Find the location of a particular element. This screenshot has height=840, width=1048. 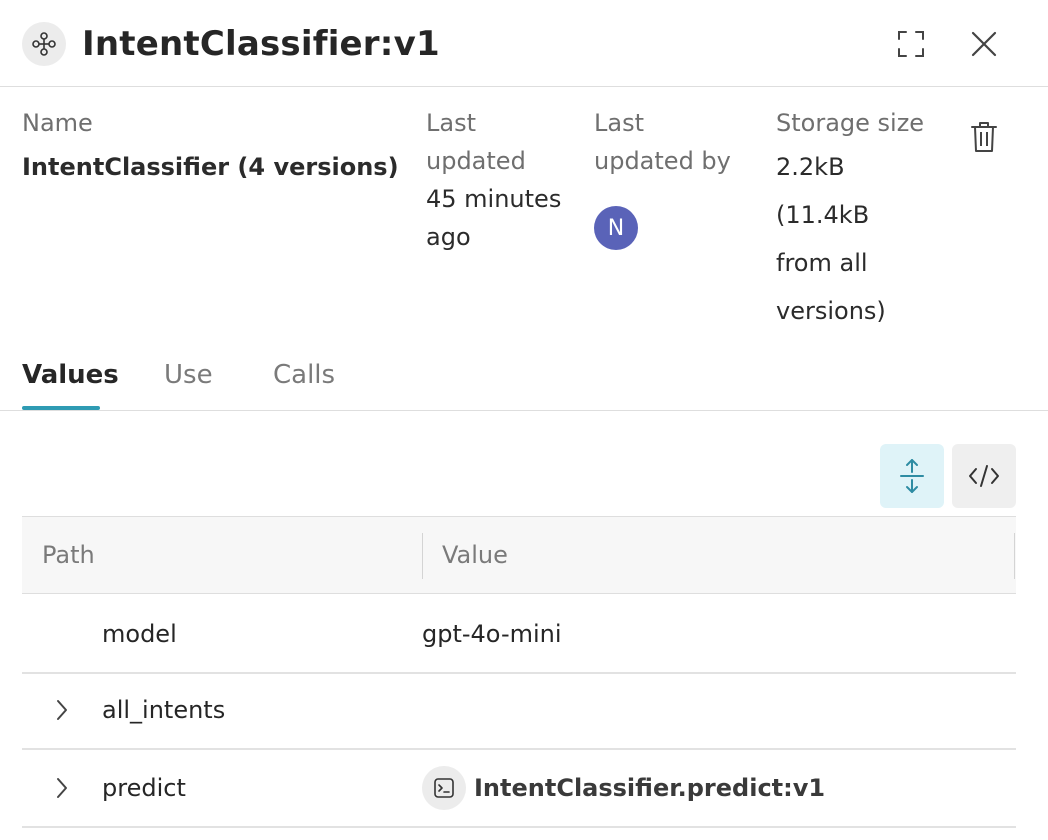

trash-icon is located at coordinates (984, 137).